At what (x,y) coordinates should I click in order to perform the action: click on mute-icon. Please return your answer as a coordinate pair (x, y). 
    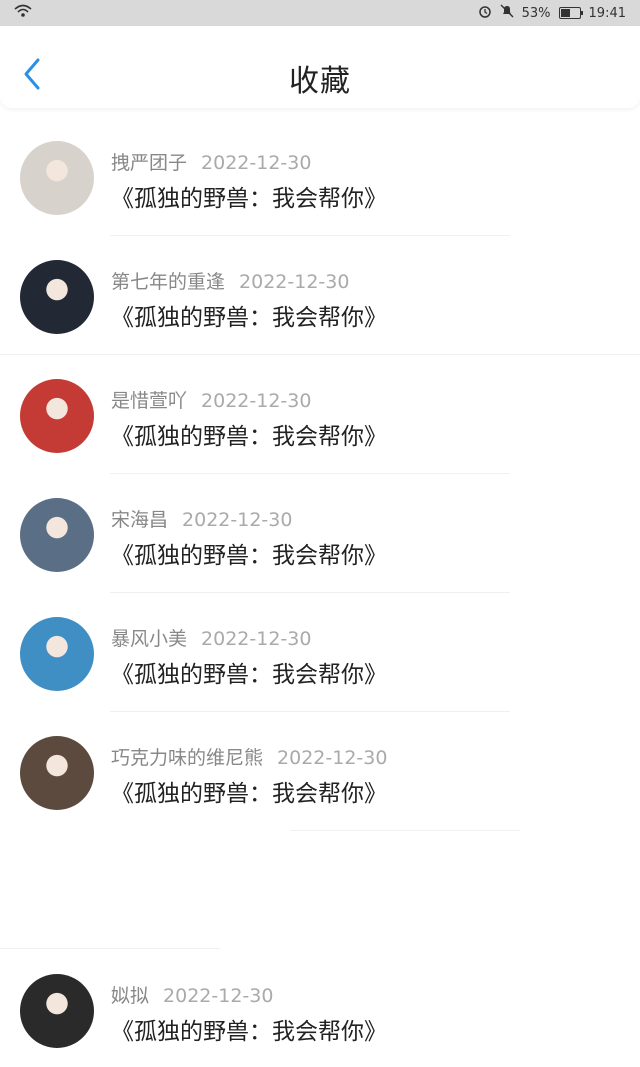
    Looking at the image, I should click on (507, 13).